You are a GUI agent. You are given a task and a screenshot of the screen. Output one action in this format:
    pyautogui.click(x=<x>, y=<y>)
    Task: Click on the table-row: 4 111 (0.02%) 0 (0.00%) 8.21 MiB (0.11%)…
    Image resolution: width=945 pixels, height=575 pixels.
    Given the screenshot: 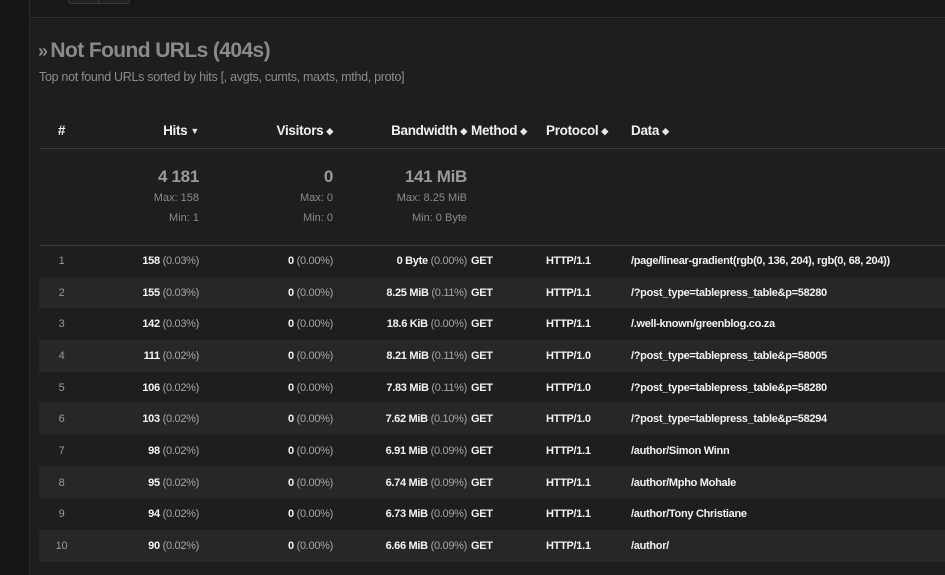 What is the action you would take?
    pyautogui.click(x=492, y=356)
    